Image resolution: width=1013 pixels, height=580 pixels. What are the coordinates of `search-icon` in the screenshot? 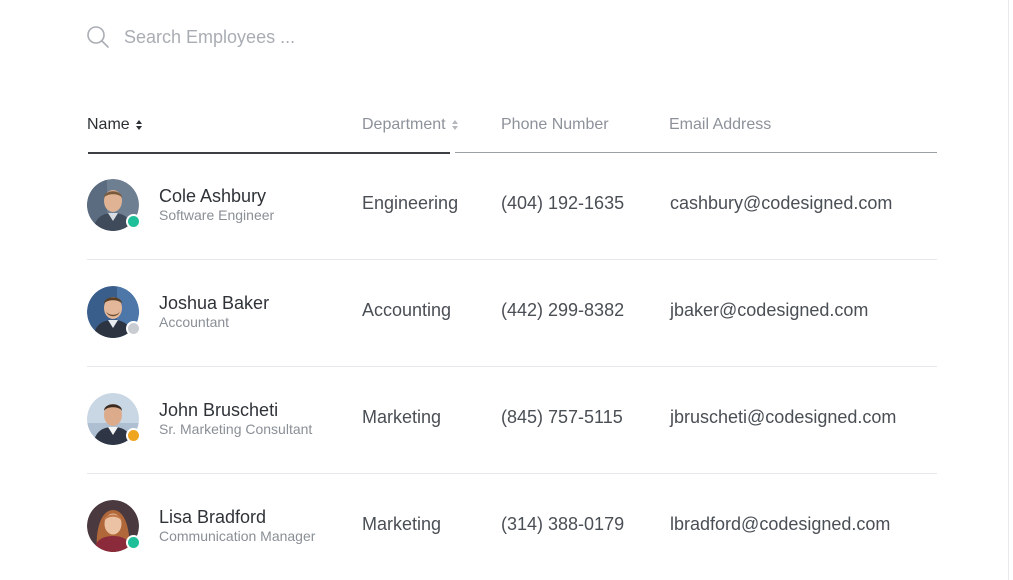 It's located at (98, 37).